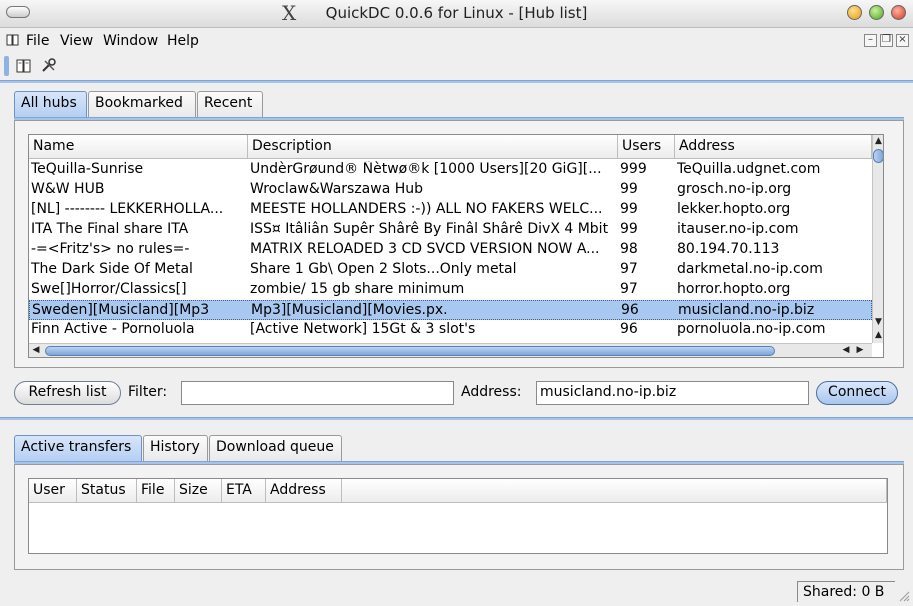 Image resolution: width=913 pixels, height=606 pixels. What do you see at coordinates (121, 310) in the screenshot?
I see `cell-name: Sweden][Musicland][Mp3` at bounding box center [121, 310].